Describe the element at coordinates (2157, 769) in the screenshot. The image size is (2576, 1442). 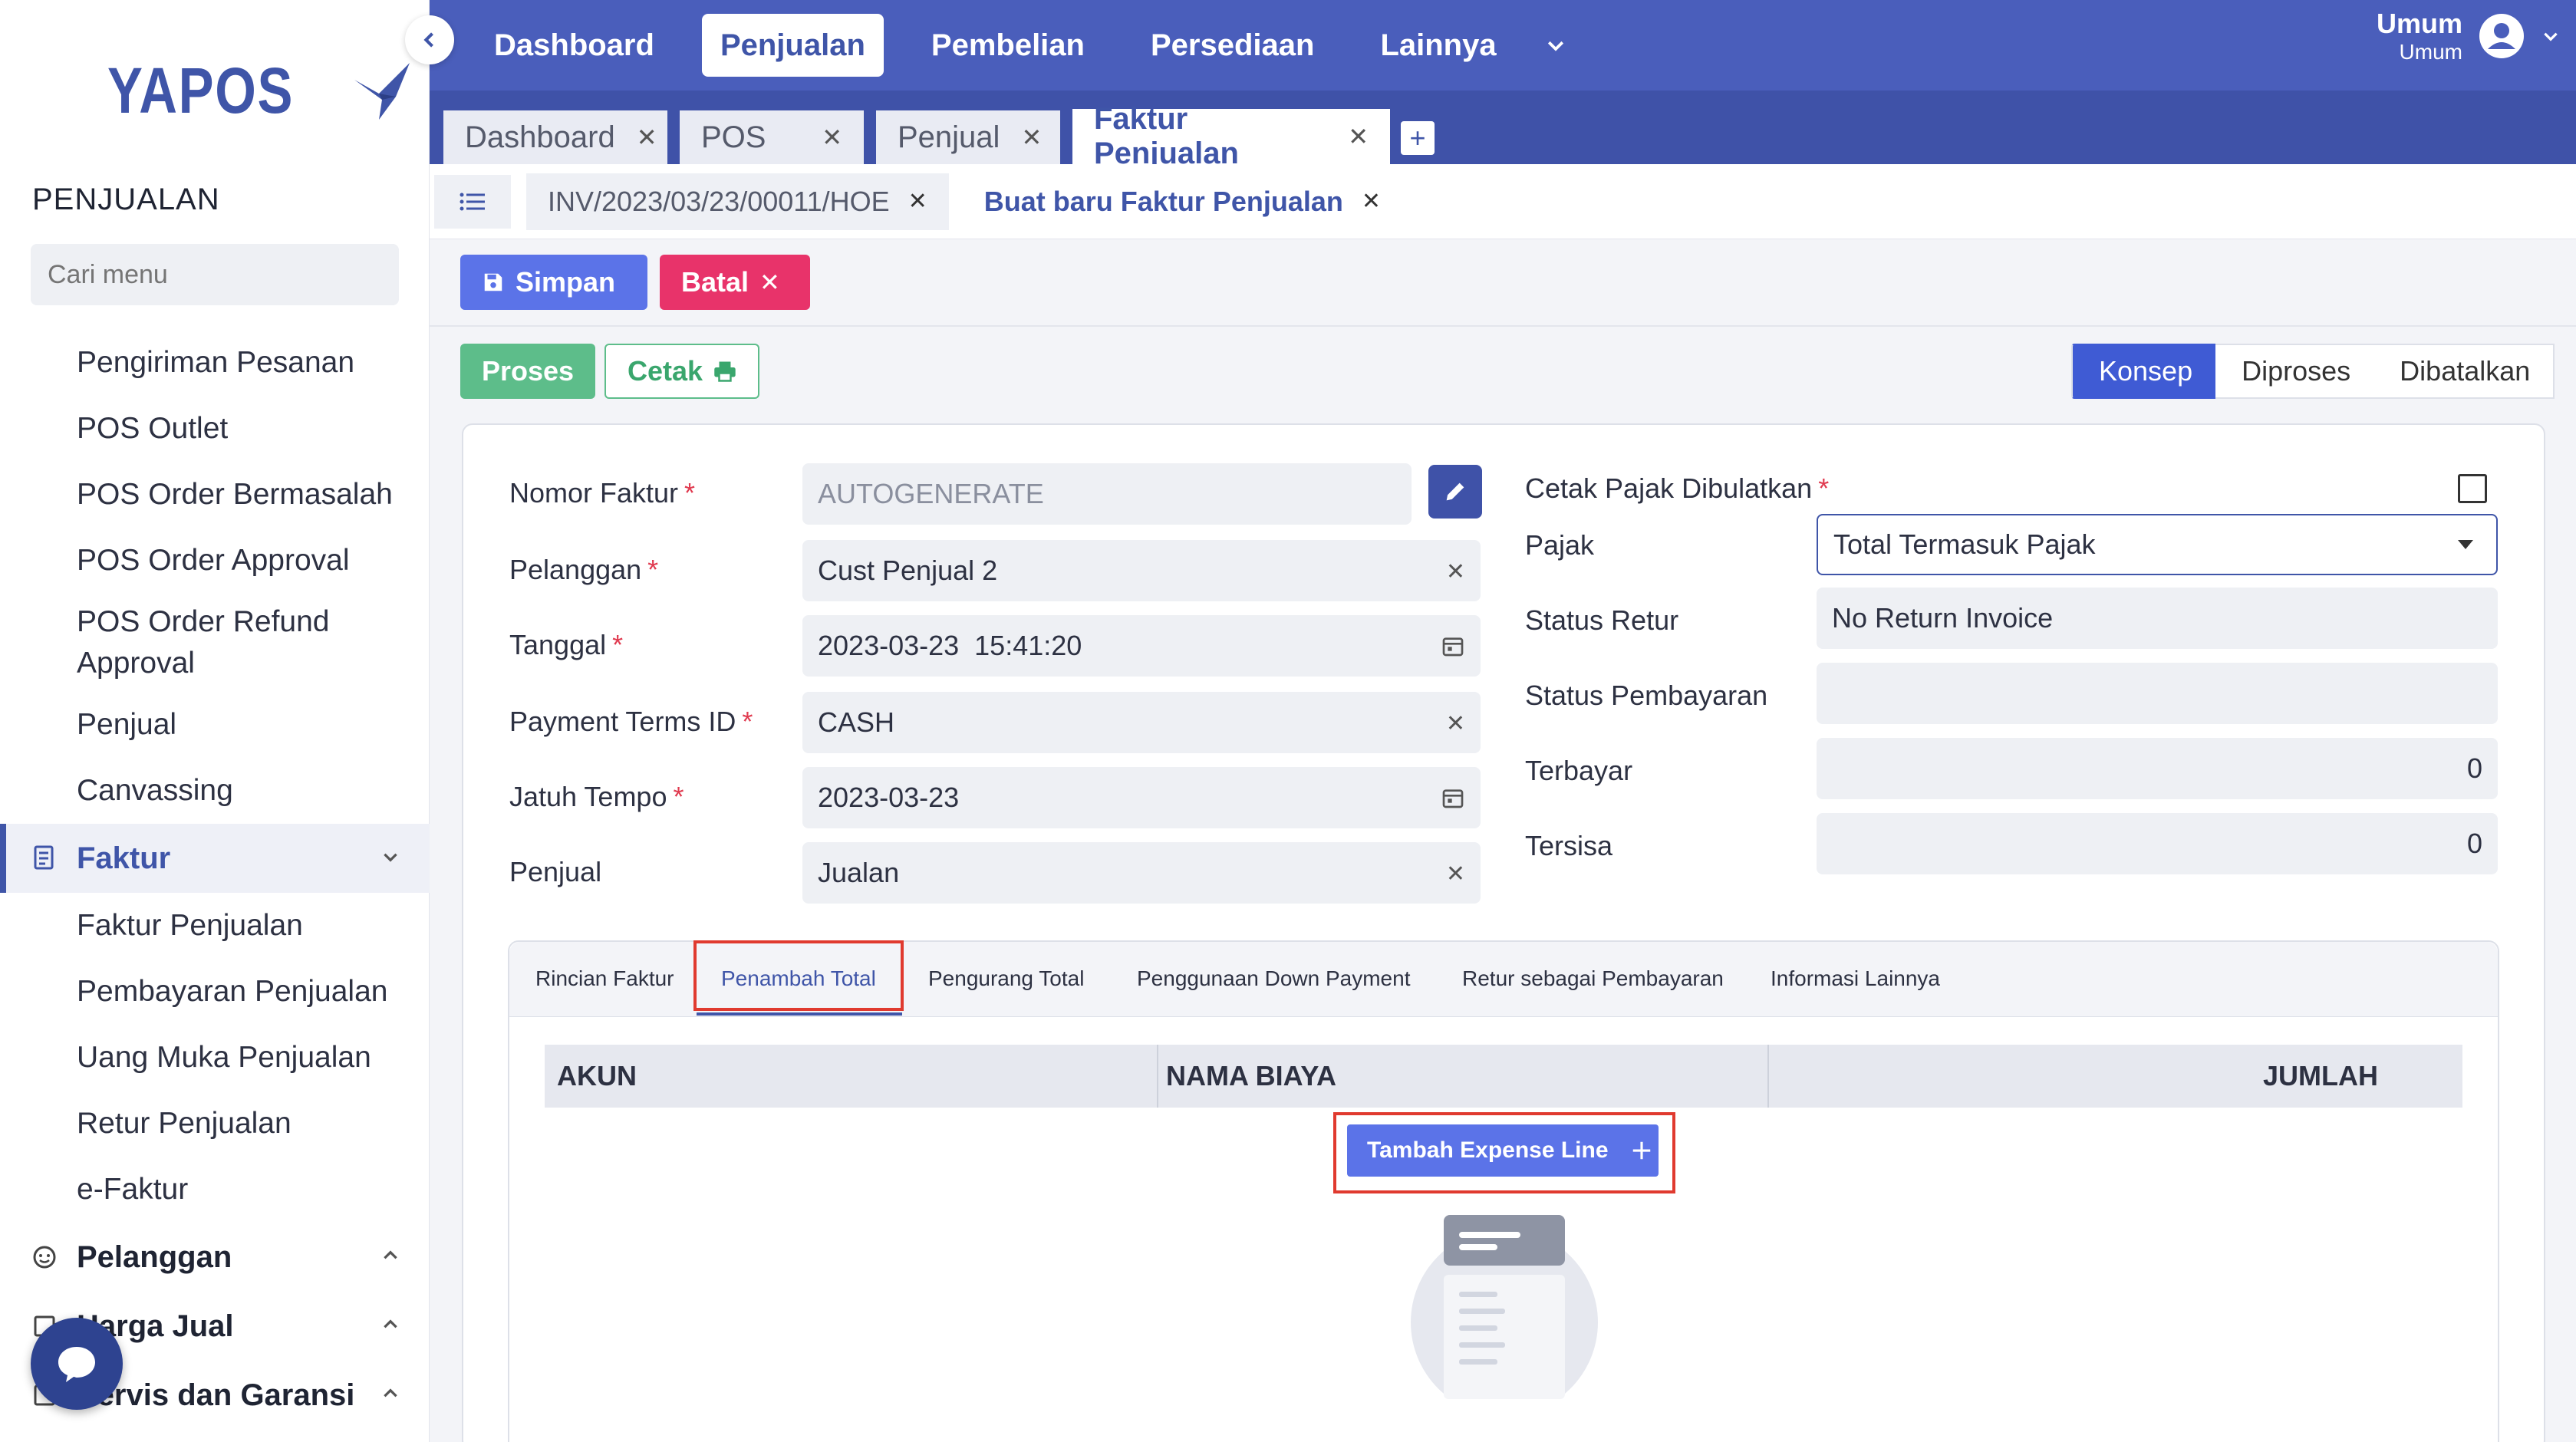
I see `terbayar-field: 0` at that location.